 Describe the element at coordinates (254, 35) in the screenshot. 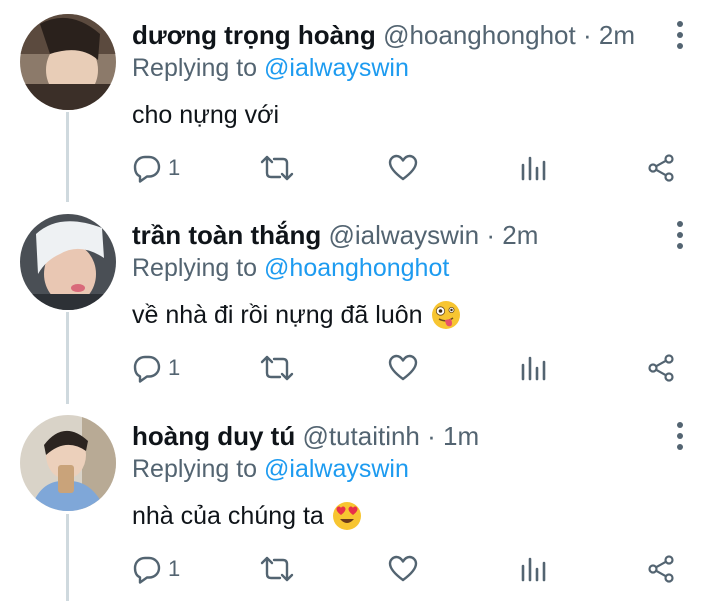

I see `display-name: dương trọng hoàng` at that location.